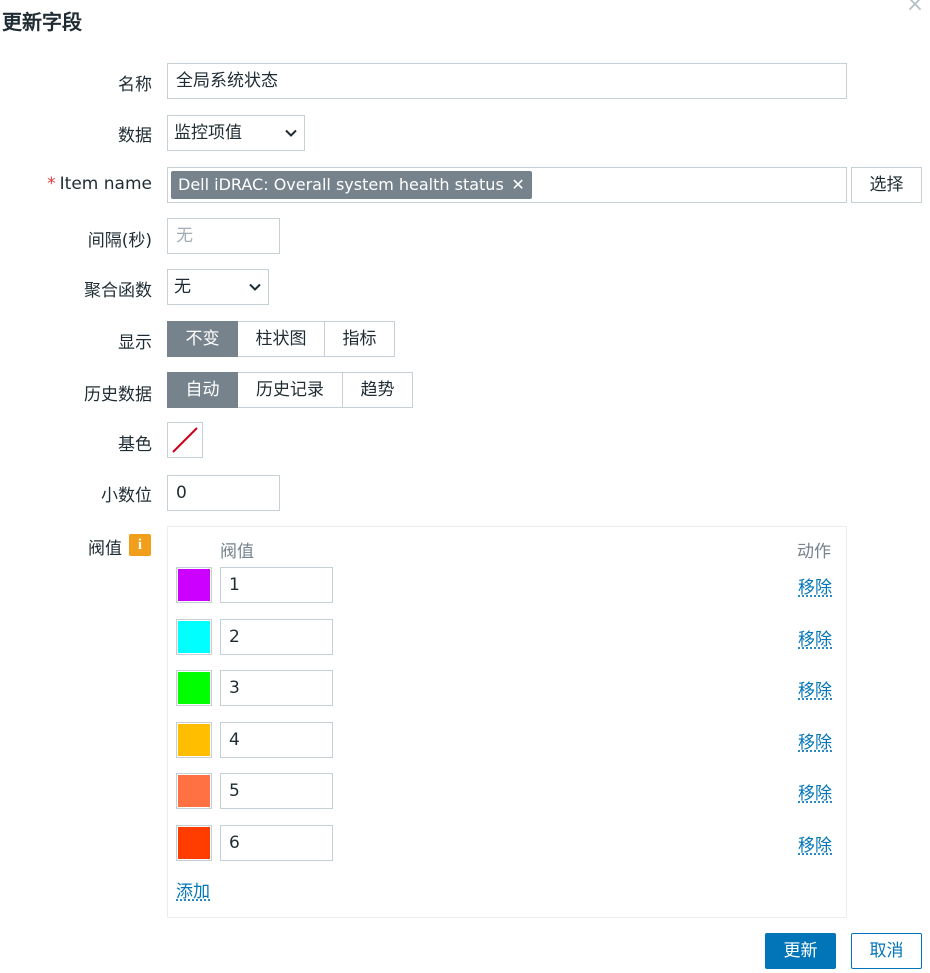 The image size is (930, 973). What do you see at coordinates (140, 545) in the screenshot?
I see `info-icon: i` at bounding box center [140, 545].